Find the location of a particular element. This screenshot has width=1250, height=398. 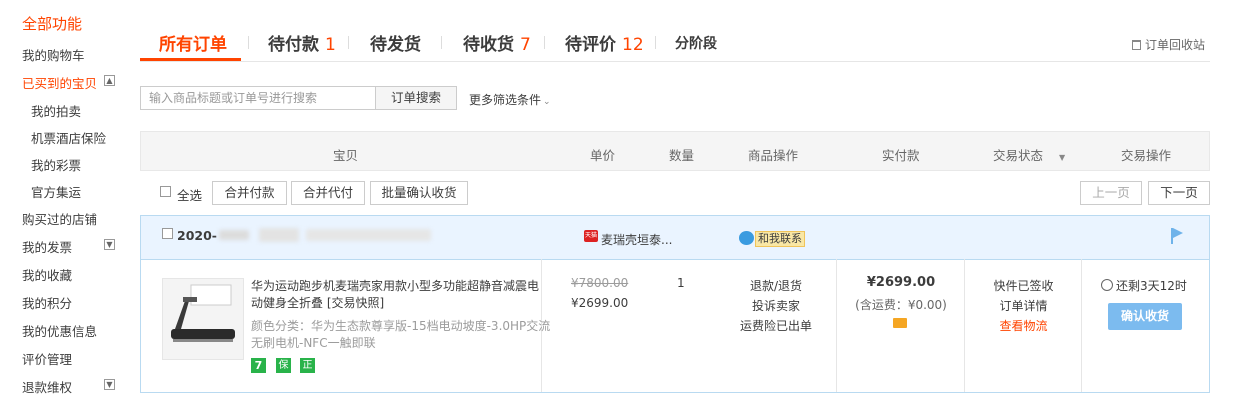

order-status: 快件已签收 订单详情 查看物流 is located at coordinates (1023, 306).